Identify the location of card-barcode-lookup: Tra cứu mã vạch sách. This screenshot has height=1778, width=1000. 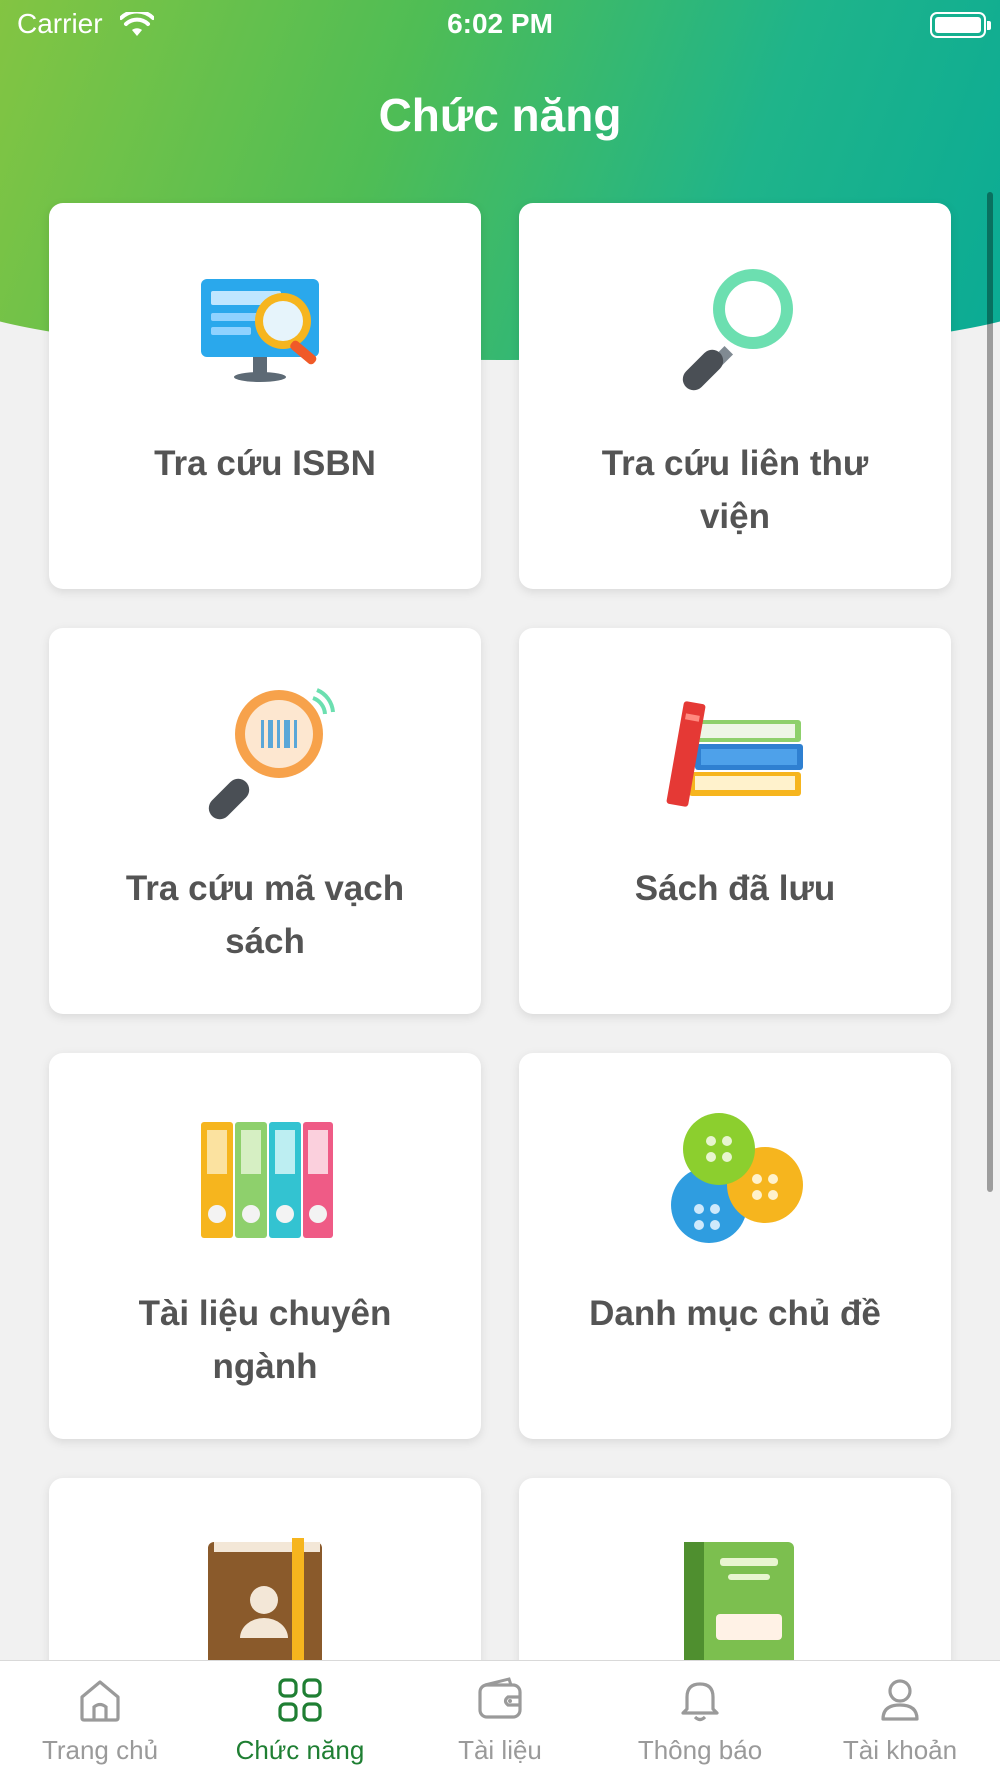
(265, 821).